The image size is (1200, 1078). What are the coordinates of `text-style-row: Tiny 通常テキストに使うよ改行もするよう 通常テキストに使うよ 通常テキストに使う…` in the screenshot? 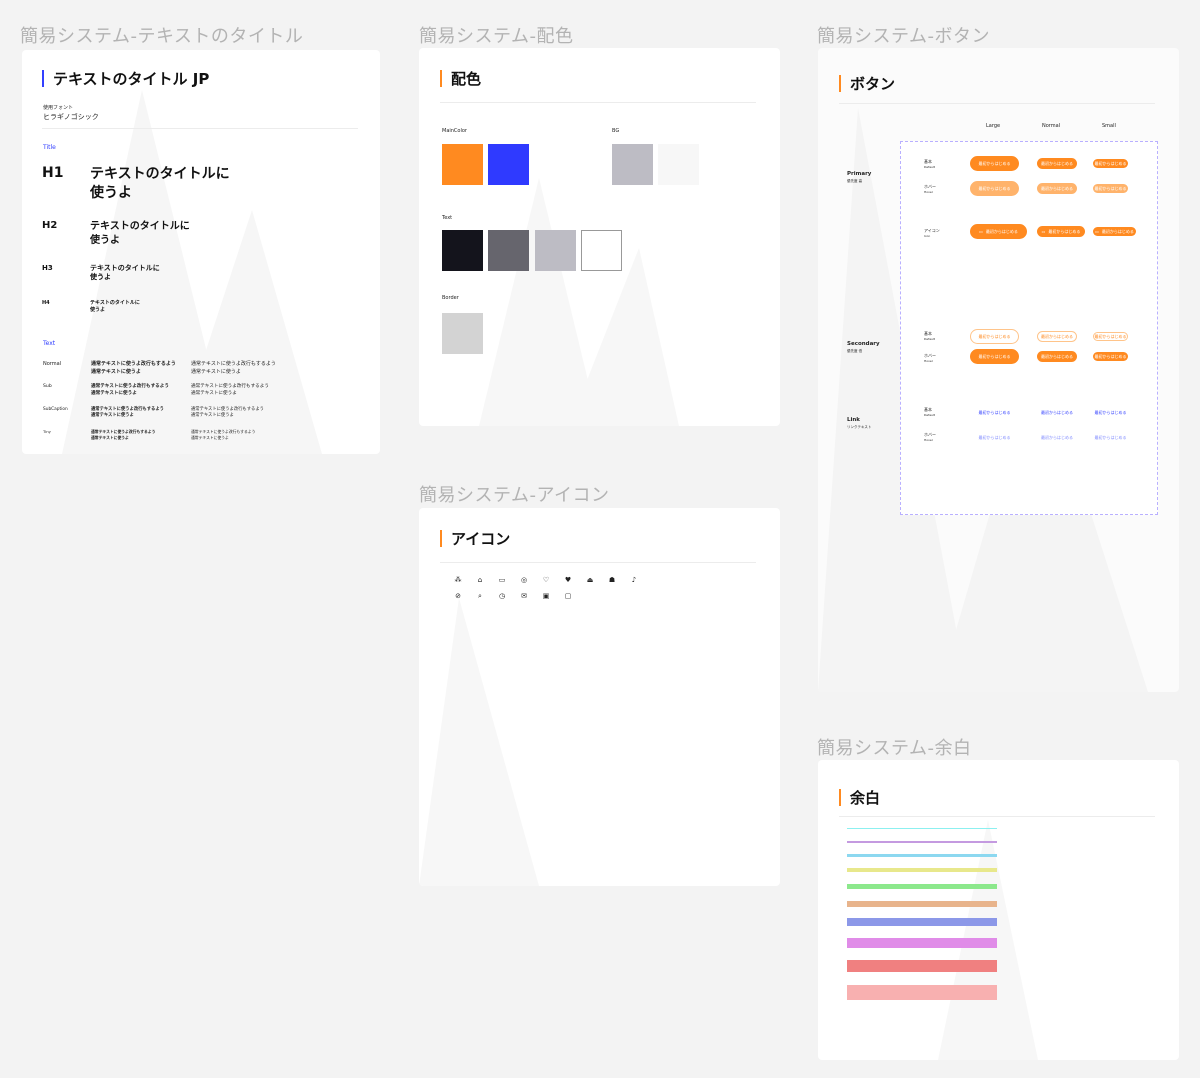 It's located at (203, 438).